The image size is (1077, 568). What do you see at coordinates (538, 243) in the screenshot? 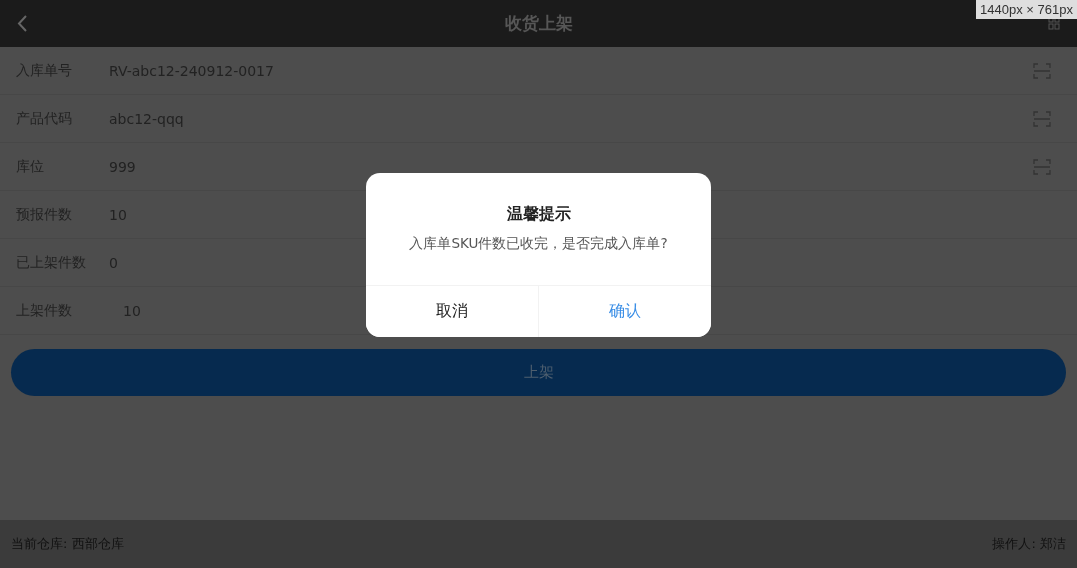
I see `dialog-message: 入库单SKU件数已收完，是否完成入库单?` at bounding box center [538, 243].